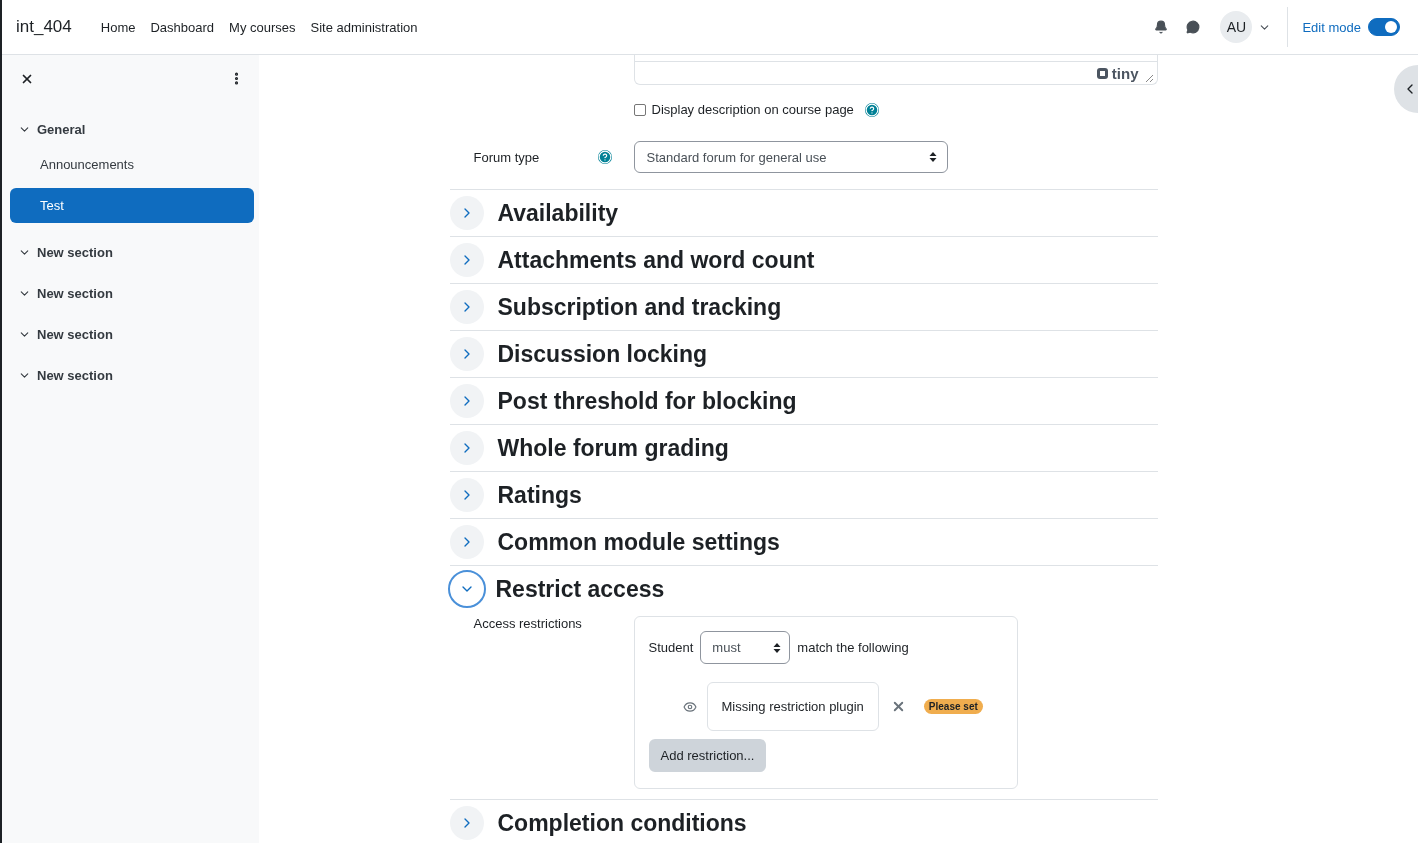  What do you see at coordinates (262, 27) in the screenshot?
I see `nav-link: My courses` at bounding box center [262, 27].